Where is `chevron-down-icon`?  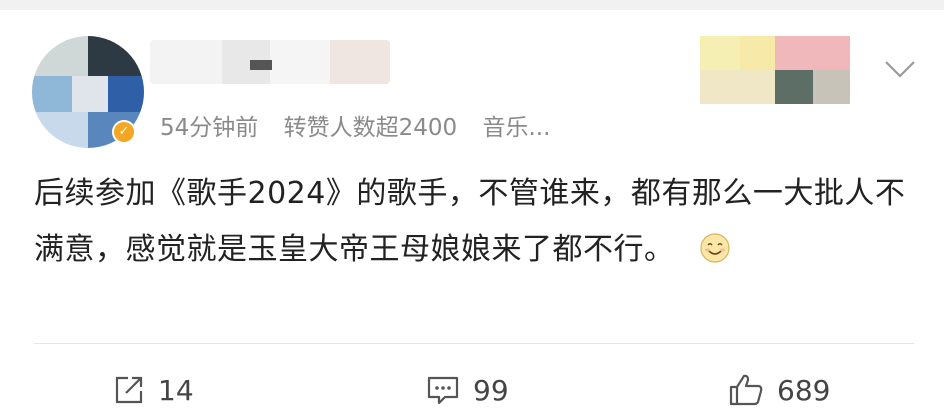
chevron-down-icon is located at coordinates (900, 69).